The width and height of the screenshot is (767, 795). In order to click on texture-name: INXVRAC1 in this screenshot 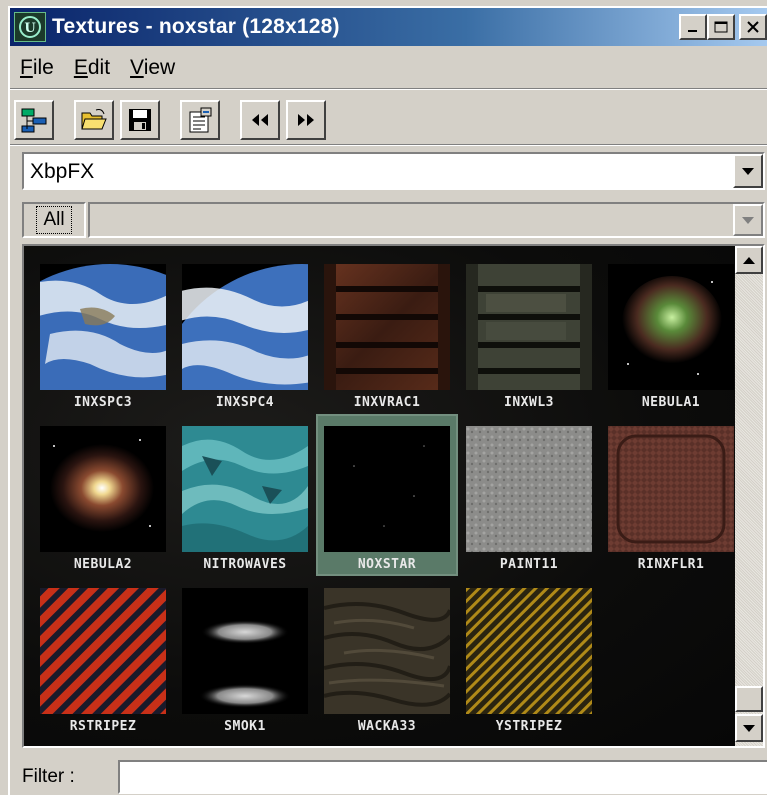, I will do `click(387, 402)`.